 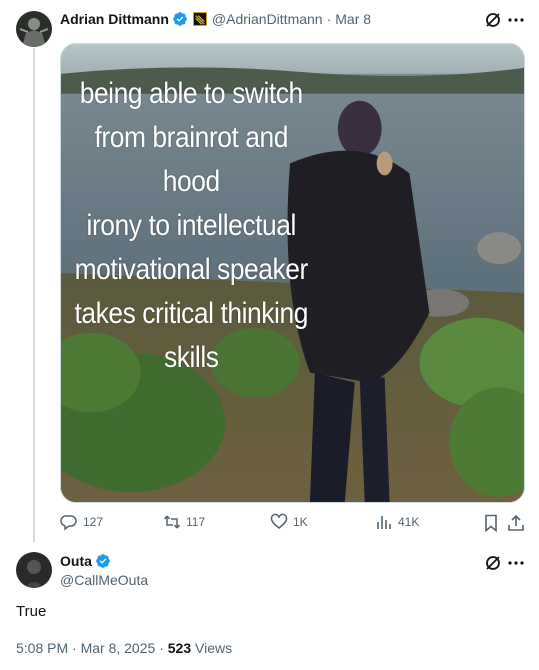 I want to click on caption-line: being able to switch, so click(x=191, y=93).